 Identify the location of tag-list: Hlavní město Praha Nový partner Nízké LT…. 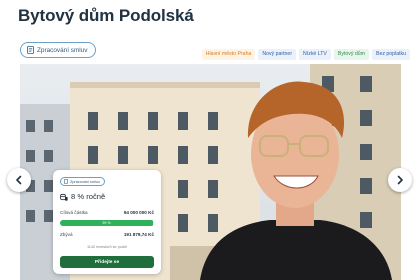
(305, 54).